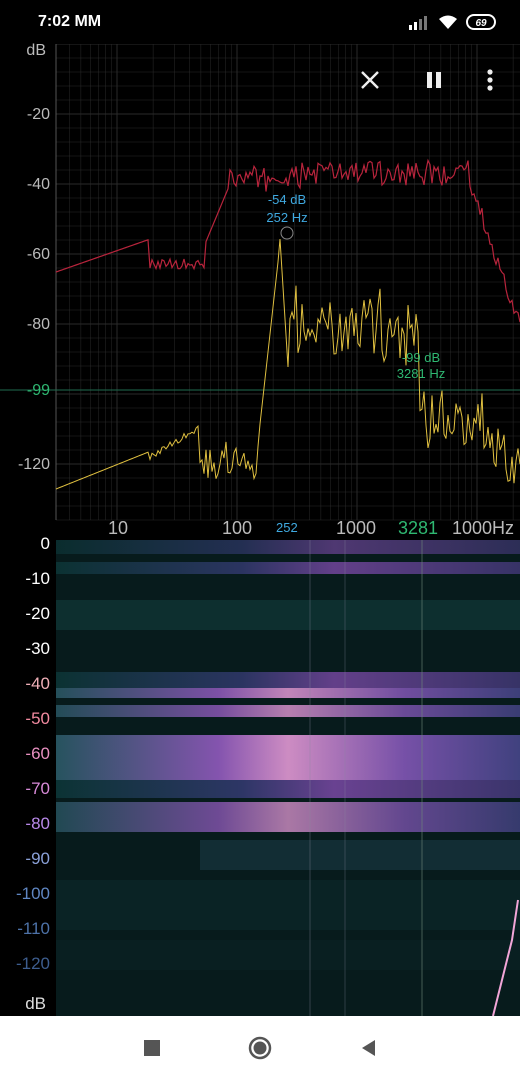 This screenshot has width=520, height=1080. What do you see at coordinates (448, 22) in the screenshot?
I see `wifi-icon` at bounding box center [448, 22].